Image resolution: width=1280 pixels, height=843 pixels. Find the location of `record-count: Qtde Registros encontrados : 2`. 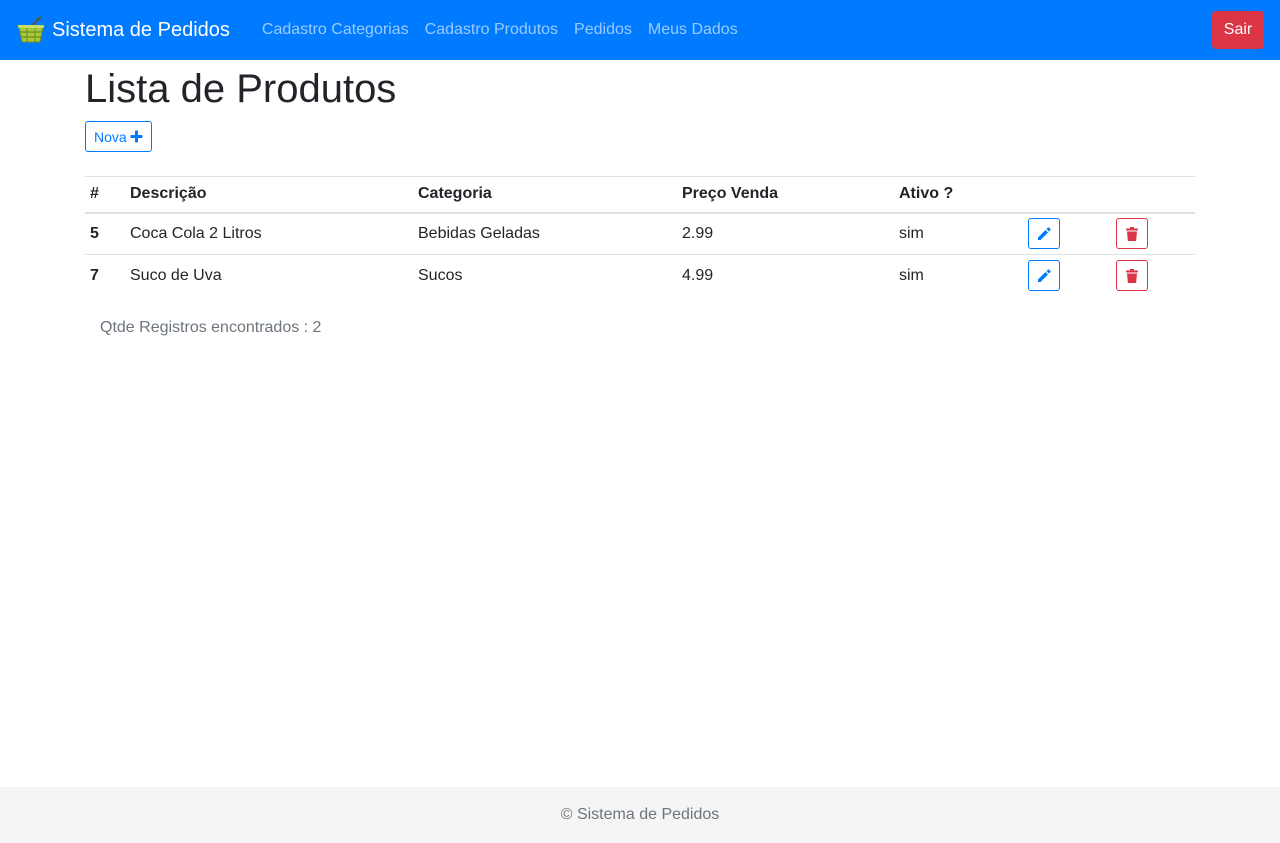

record-count: Qtde Registros encontrados : 2 is located at coordinates (211, 327).